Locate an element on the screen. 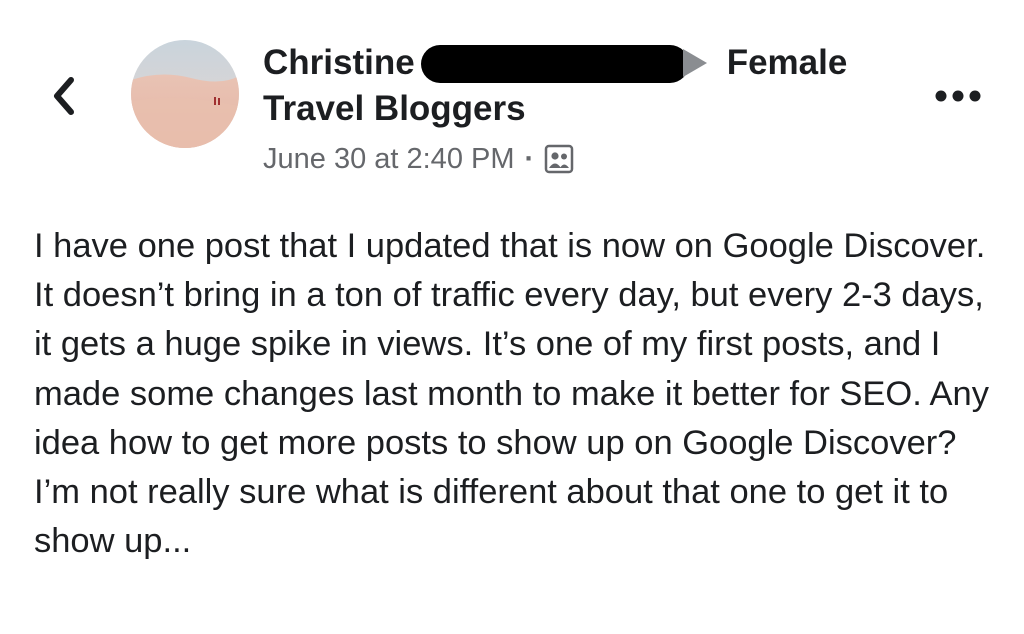 The image size is (1024, 634). more-options-button is located at coordinates (958, 96).